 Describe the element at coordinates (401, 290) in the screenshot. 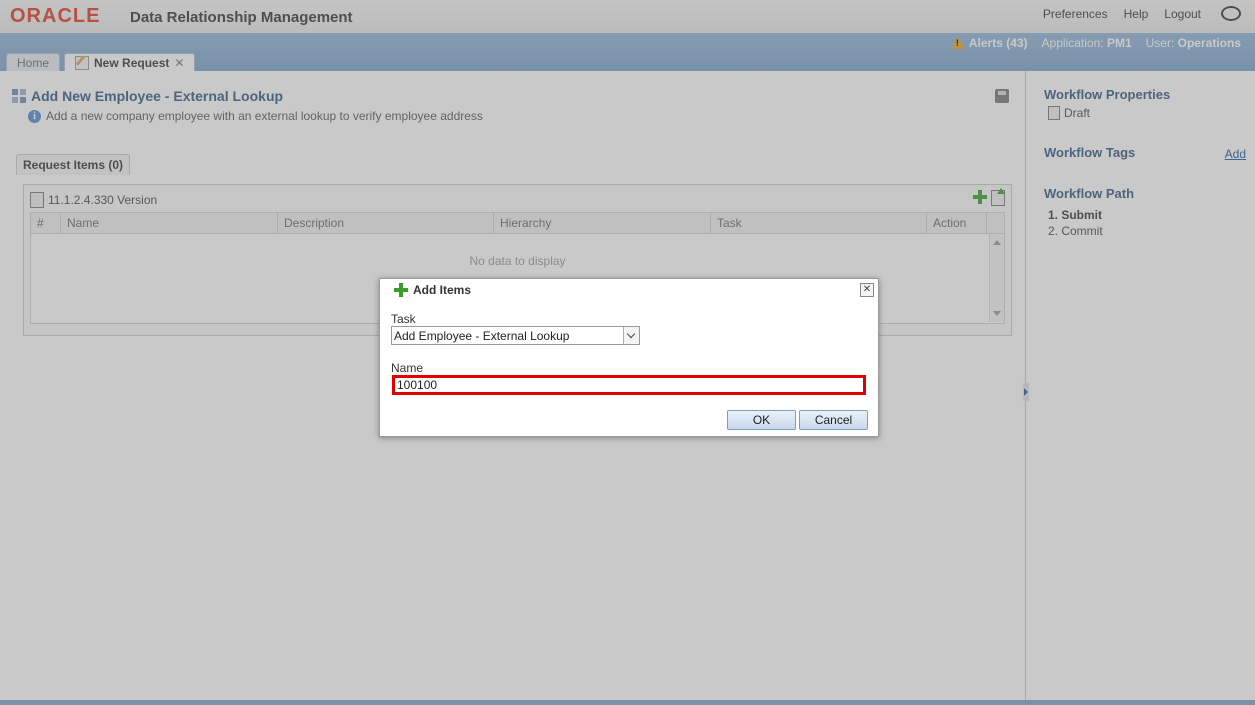

I see `add-icon` at that location.